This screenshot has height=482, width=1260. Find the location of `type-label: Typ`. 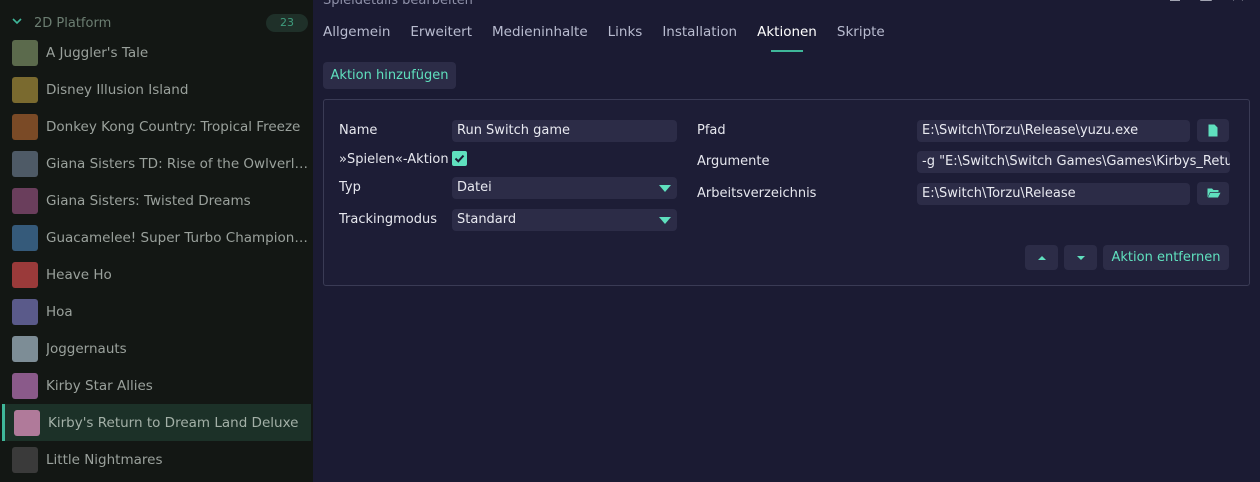

type-label: Typ is located at coordinates (350, 187).